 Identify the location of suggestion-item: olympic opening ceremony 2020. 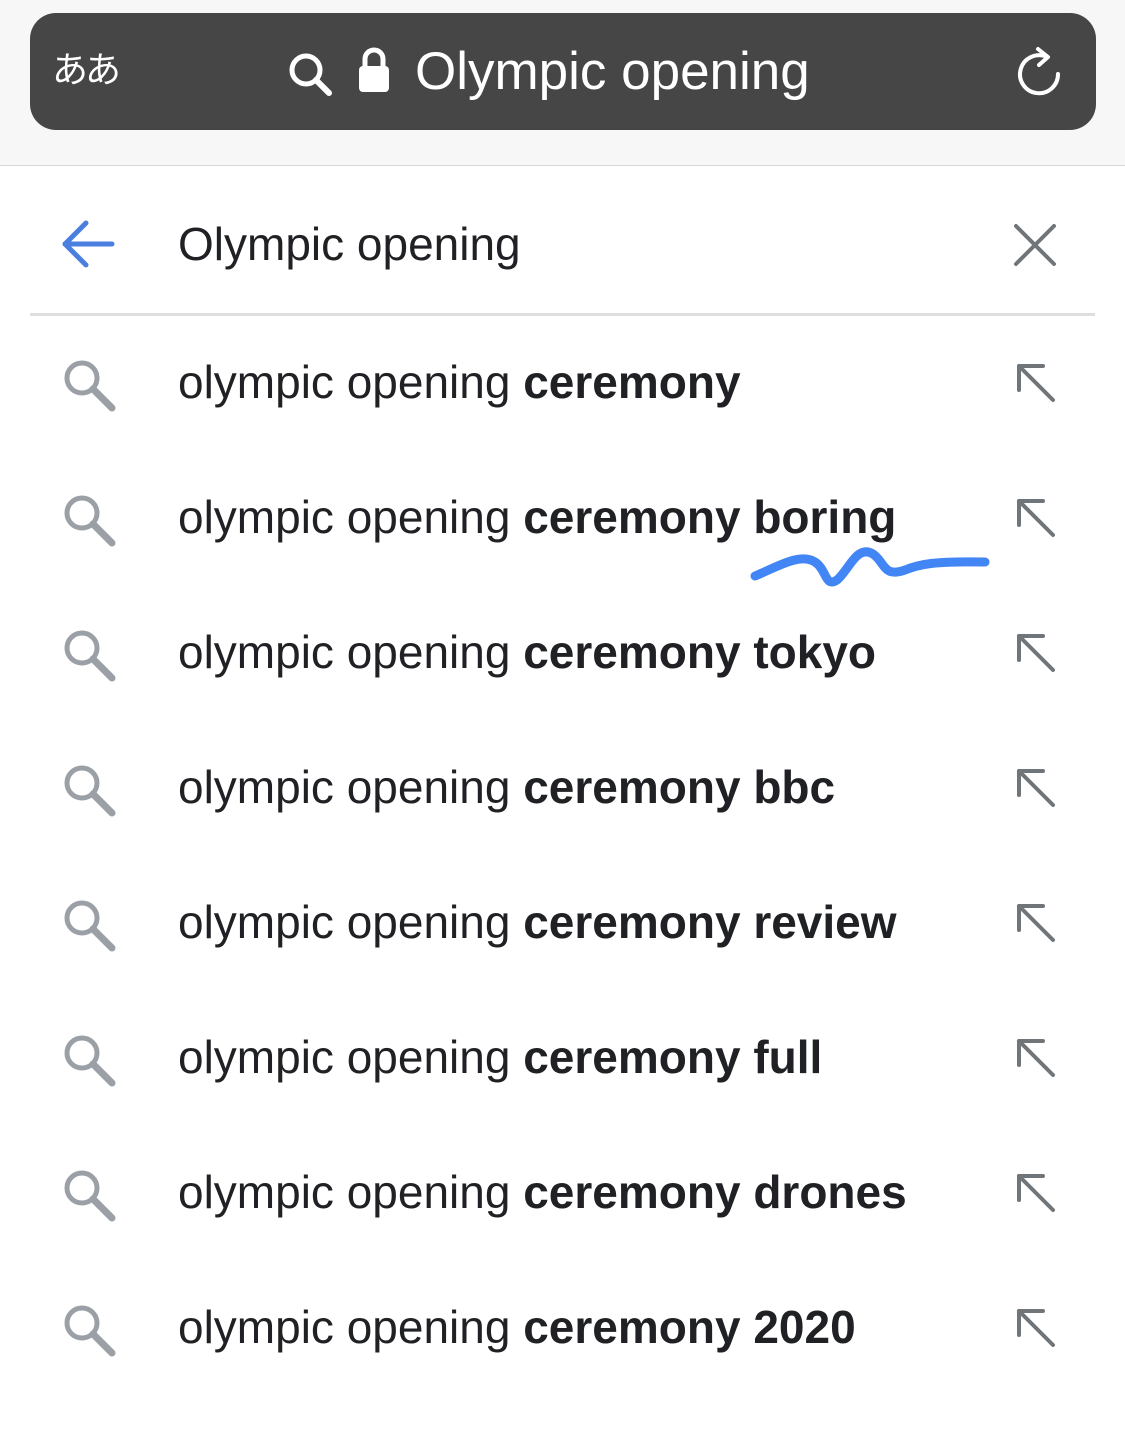
(562, 1328).